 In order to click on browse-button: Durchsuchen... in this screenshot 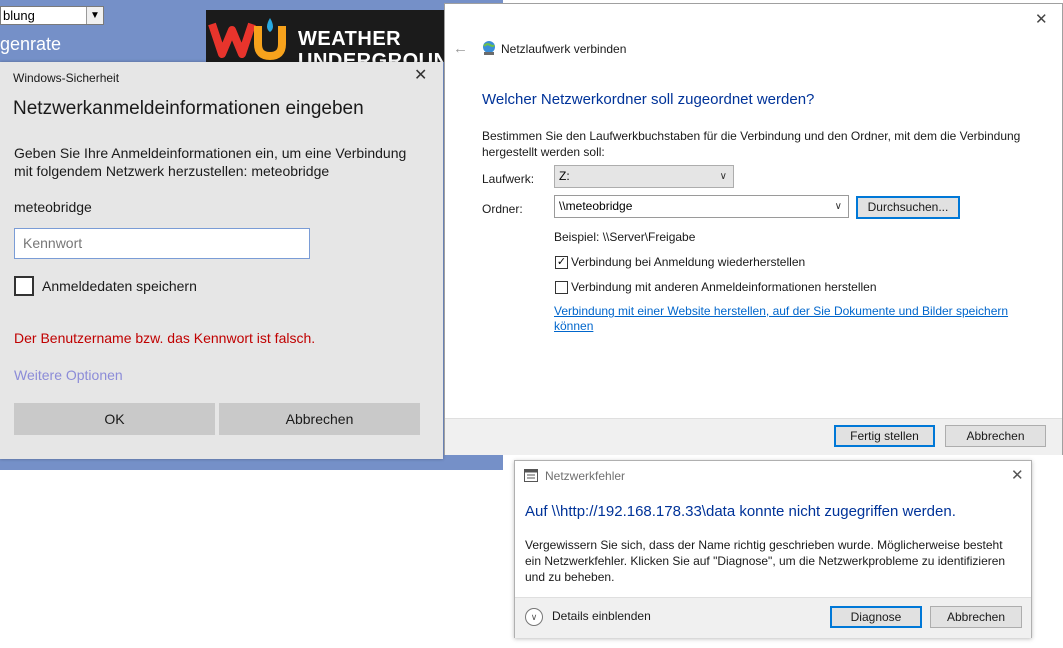, I will do `click(908, 207)`.